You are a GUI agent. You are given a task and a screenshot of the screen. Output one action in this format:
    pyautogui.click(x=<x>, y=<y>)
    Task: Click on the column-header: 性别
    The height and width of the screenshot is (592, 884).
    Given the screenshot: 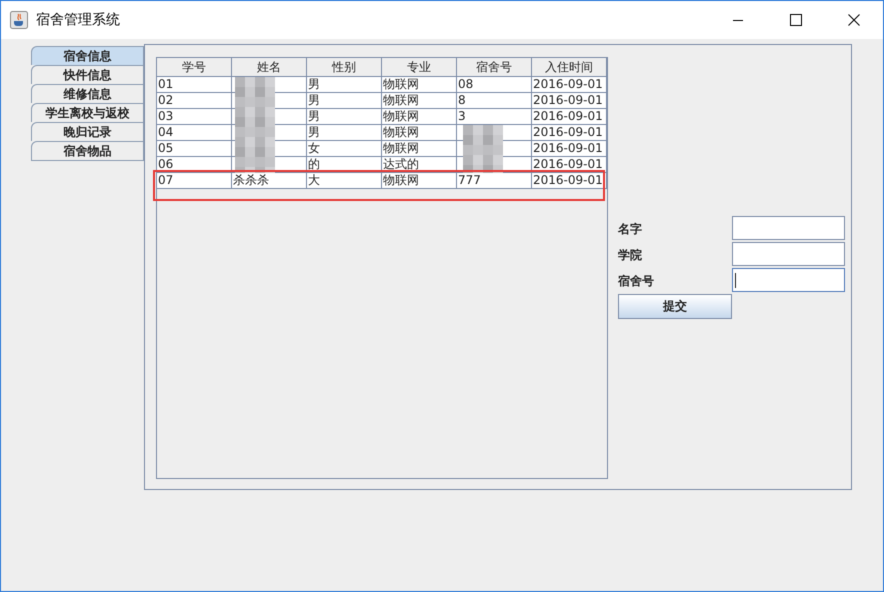 What is the action you would take?
    pyautogui.click(x=344, y=67)
    